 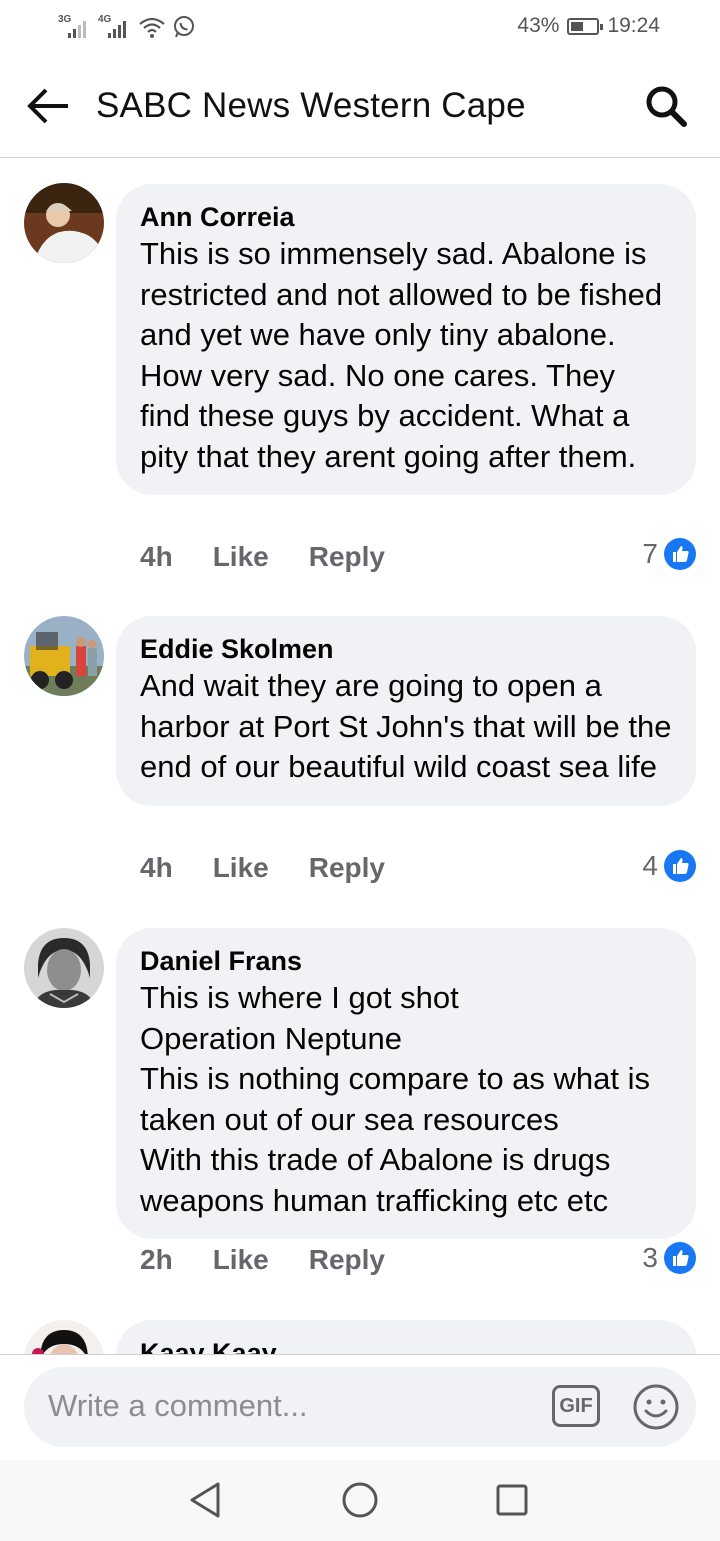 I want to click on search-icon, so click(x=666, y=106).